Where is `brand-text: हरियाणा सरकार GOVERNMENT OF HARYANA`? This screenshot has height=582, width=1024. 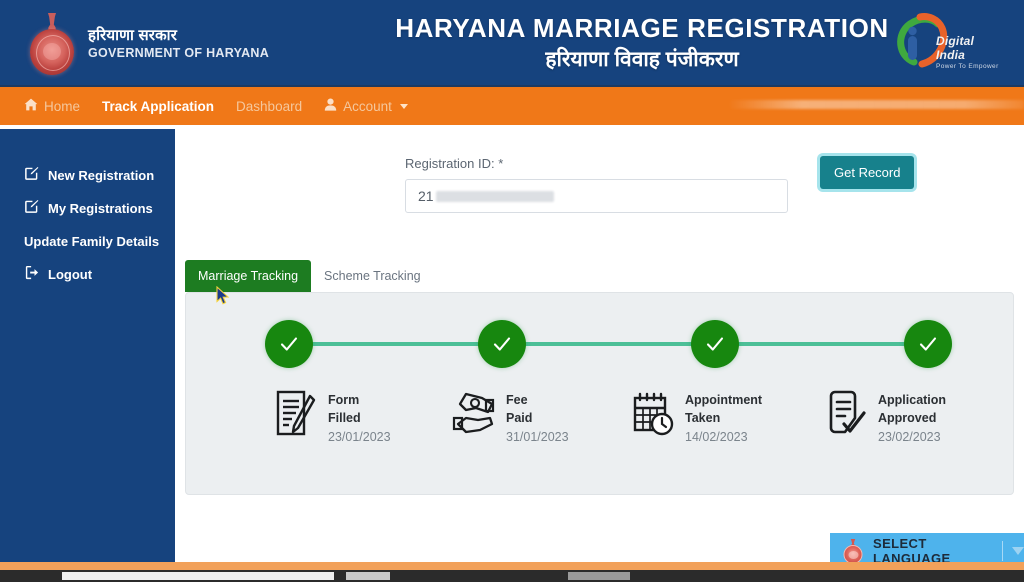 brand-text: हरियाणा सरकार GOVERNMENT OF HARYANA is located at coordinates (178, 44).